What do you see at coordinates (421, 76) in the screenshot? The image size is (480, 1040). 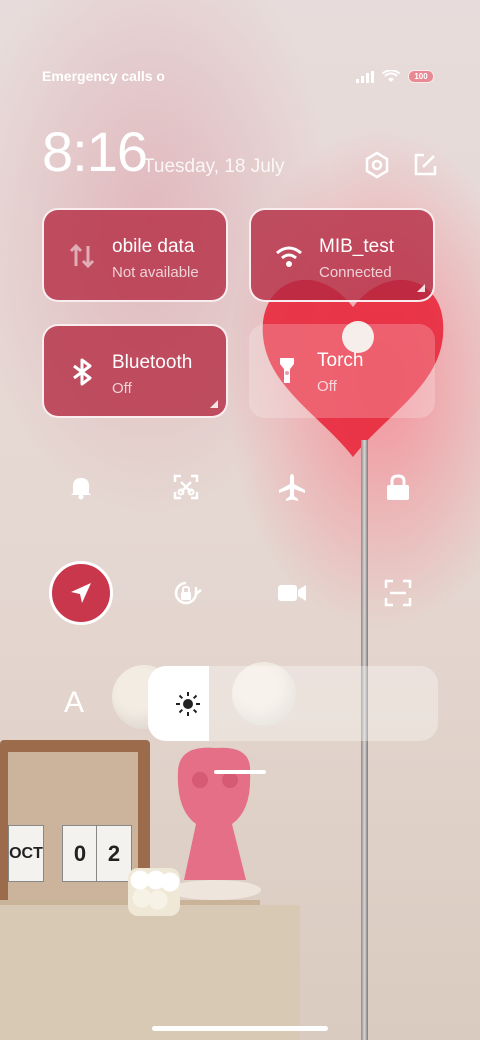 I see `battery-icon: 100` at bounding box center [421, 76].